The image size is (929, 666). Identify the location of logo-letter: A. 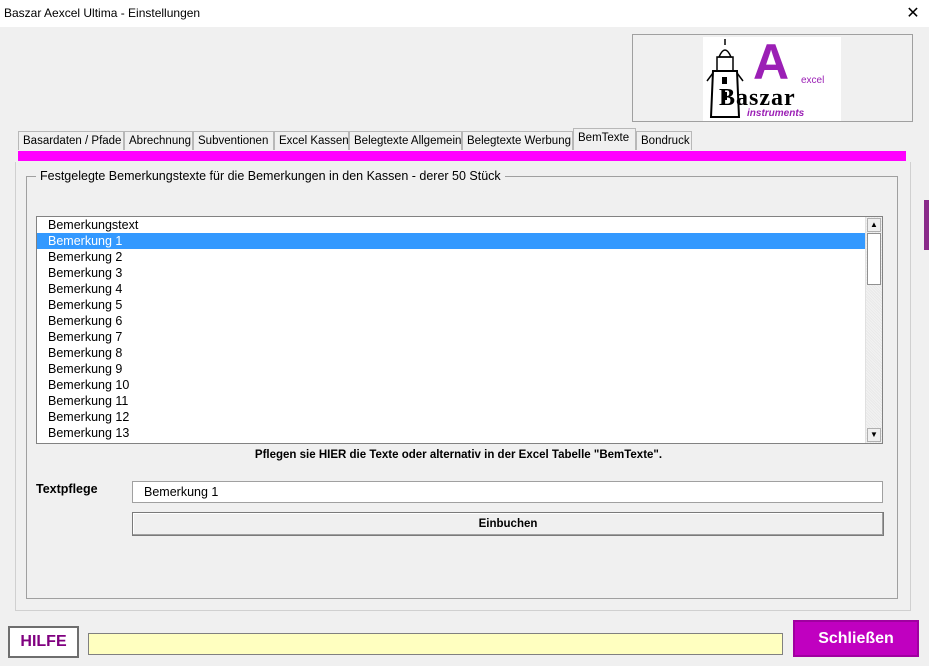
(771, 62).